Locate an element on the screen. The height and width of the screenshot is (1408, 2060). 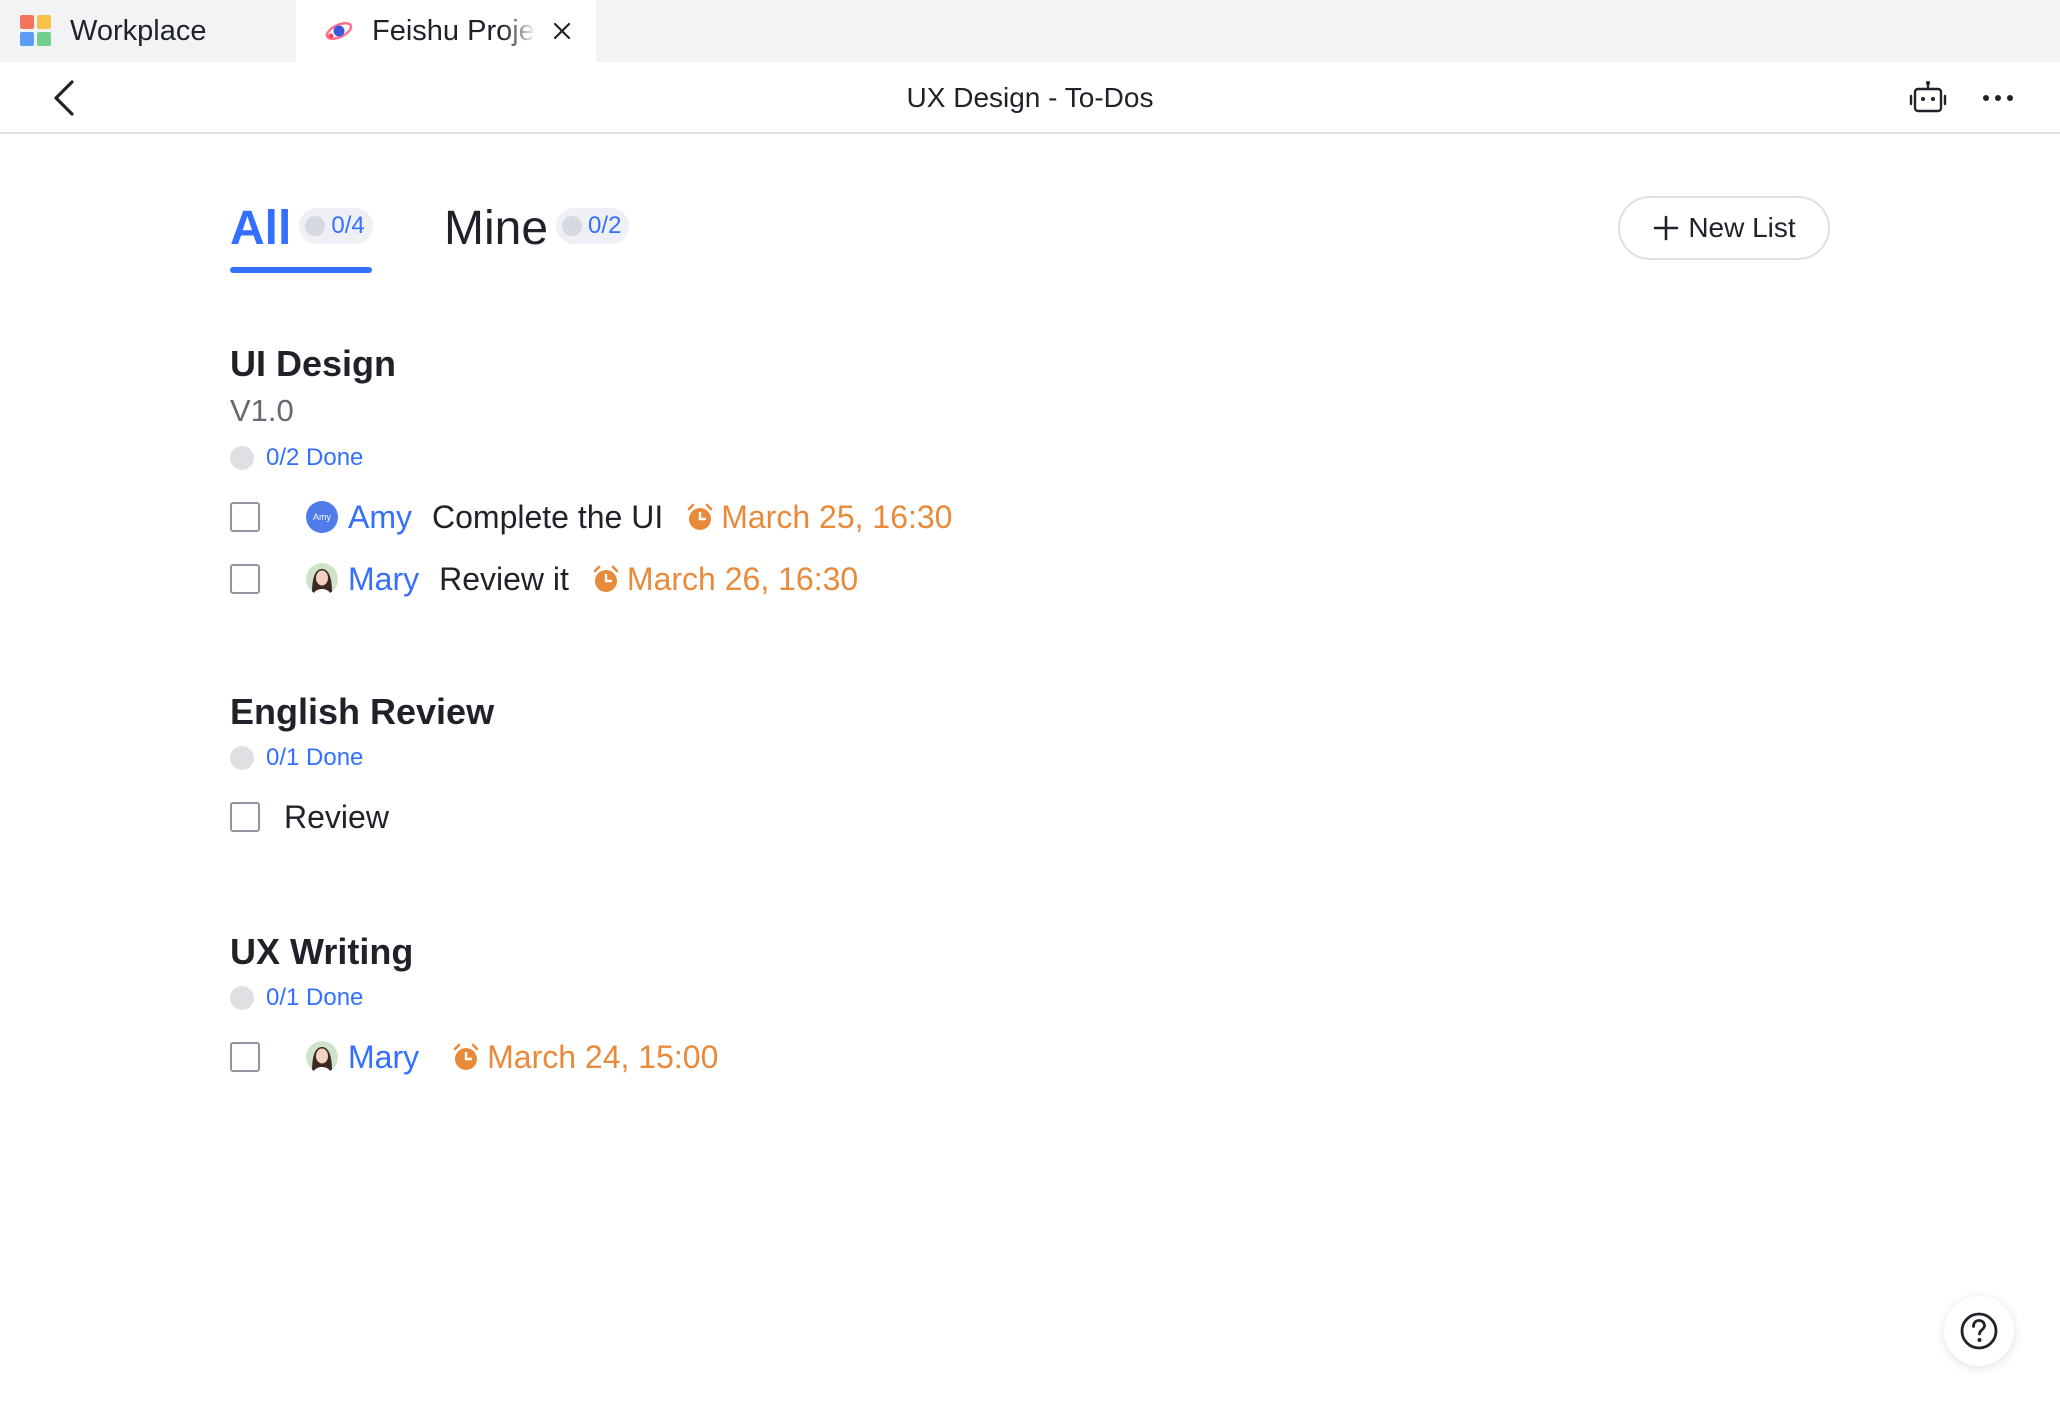
task-text: Review is located at coordinates (336, 816).